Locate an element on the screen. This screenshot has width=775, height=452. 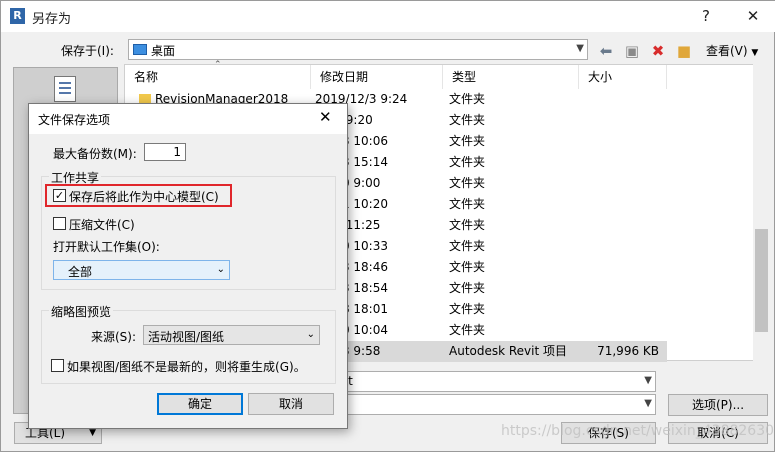
filename-input: vt ▼ is located at coordinates (496, 381).